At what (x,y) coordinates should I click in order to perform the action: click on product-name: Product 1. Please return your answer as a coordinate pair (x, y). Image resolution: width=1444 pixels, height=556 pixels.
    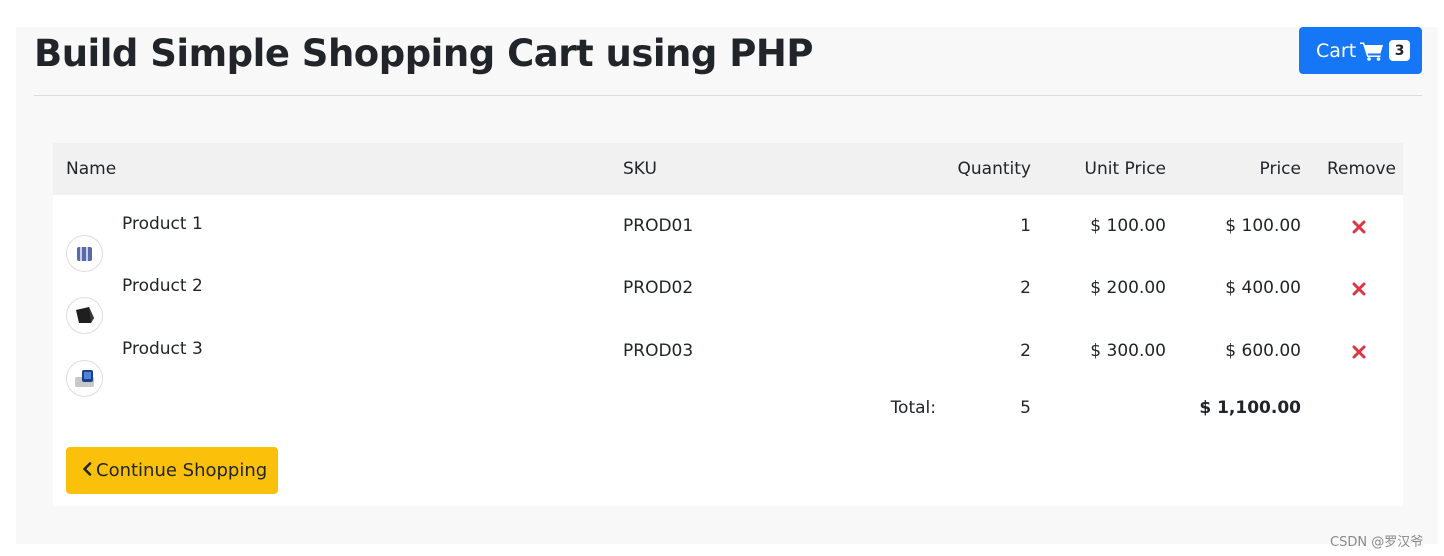
    Looking at the image, I should click on (162, 224).